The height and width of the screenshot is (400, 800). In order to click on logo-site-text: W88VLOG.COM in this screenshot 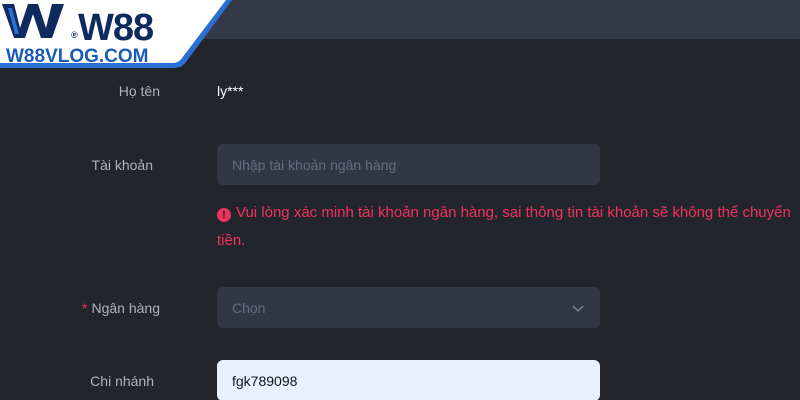, I will do `click(77, 56)`.